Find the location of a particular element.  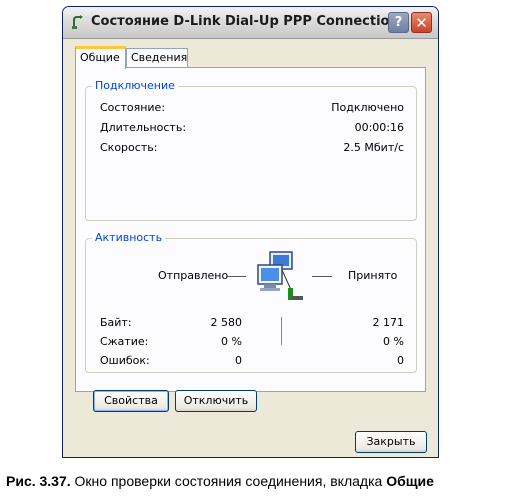

network-connection-icon is located at coordinates (77, 22).